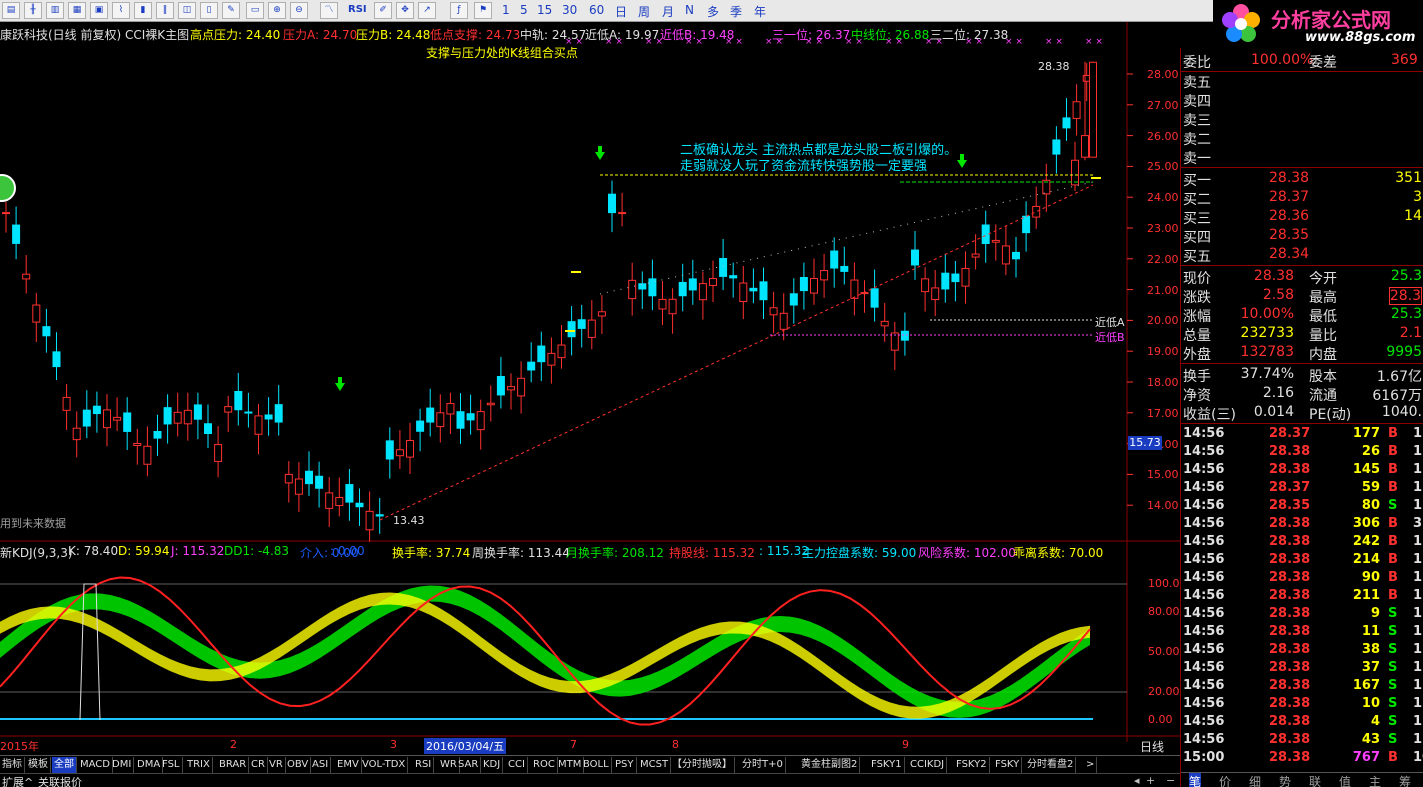 The height and width of the screenshot is (787, 1423). What do you see at coordinates (655, 765) in the screenshot?
I see `indicator-tab: MCST` at bounding box center [655, 765].